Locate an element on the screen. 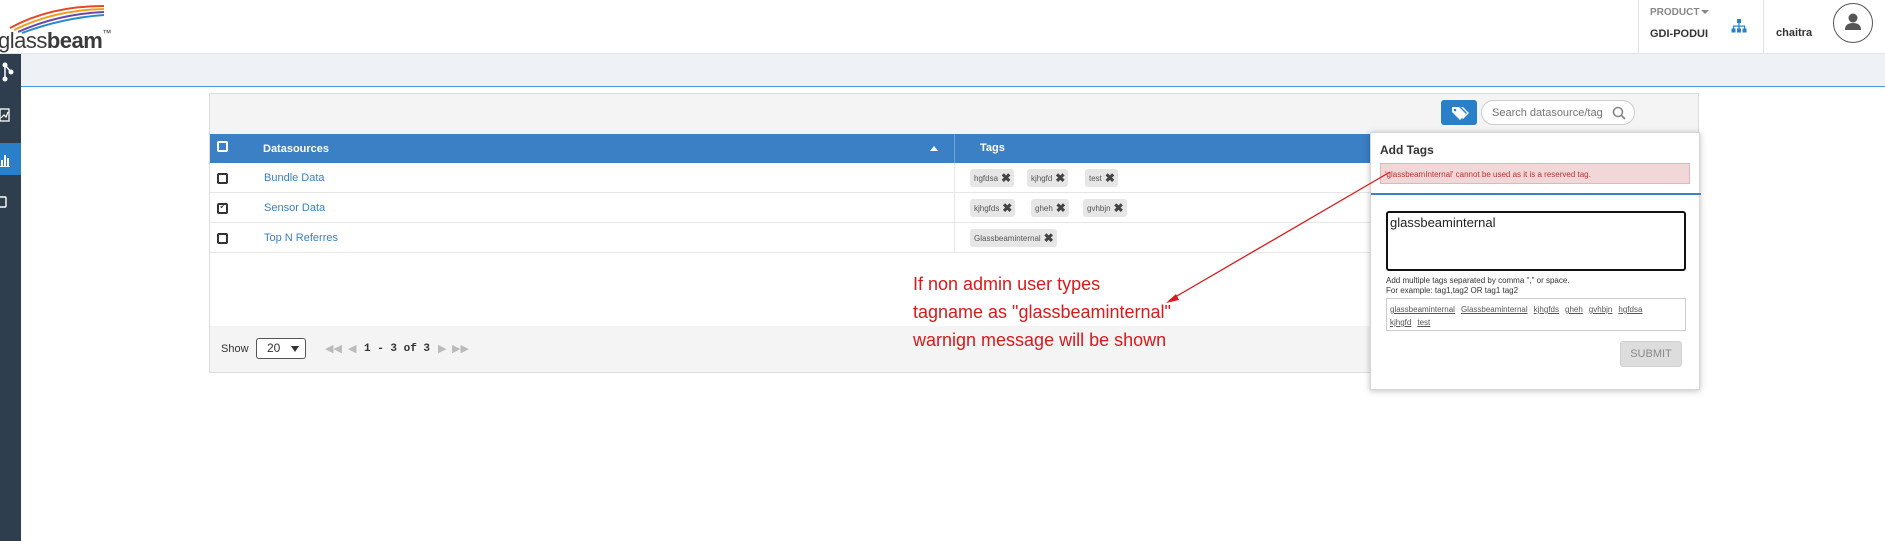  workflow-icon is located at coordinates (8, 72).